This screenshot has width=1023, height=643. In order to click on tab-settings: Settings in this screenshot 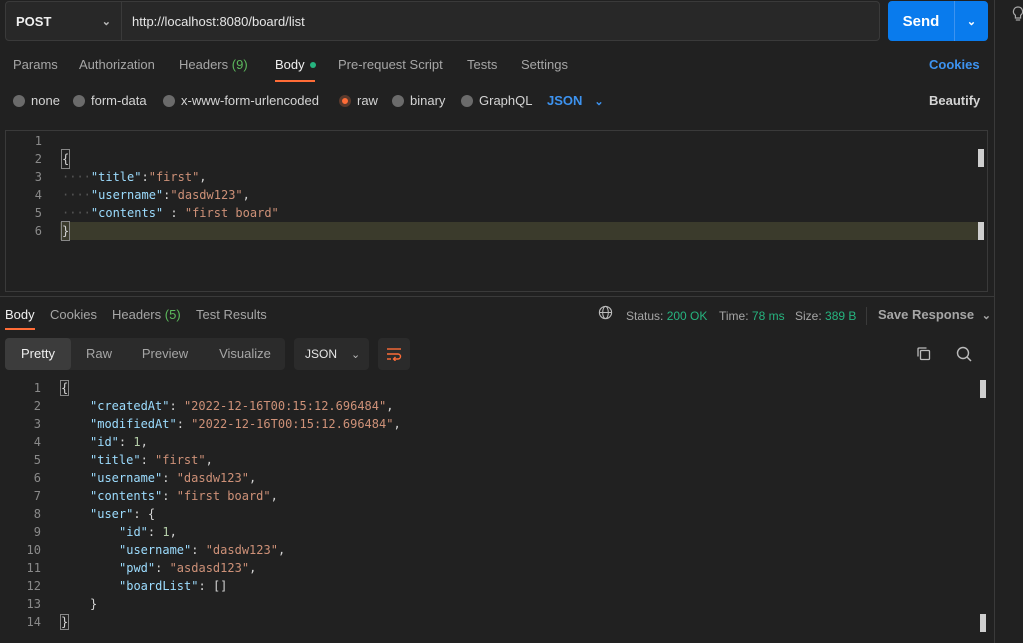, I will do `click(544, 64)`.